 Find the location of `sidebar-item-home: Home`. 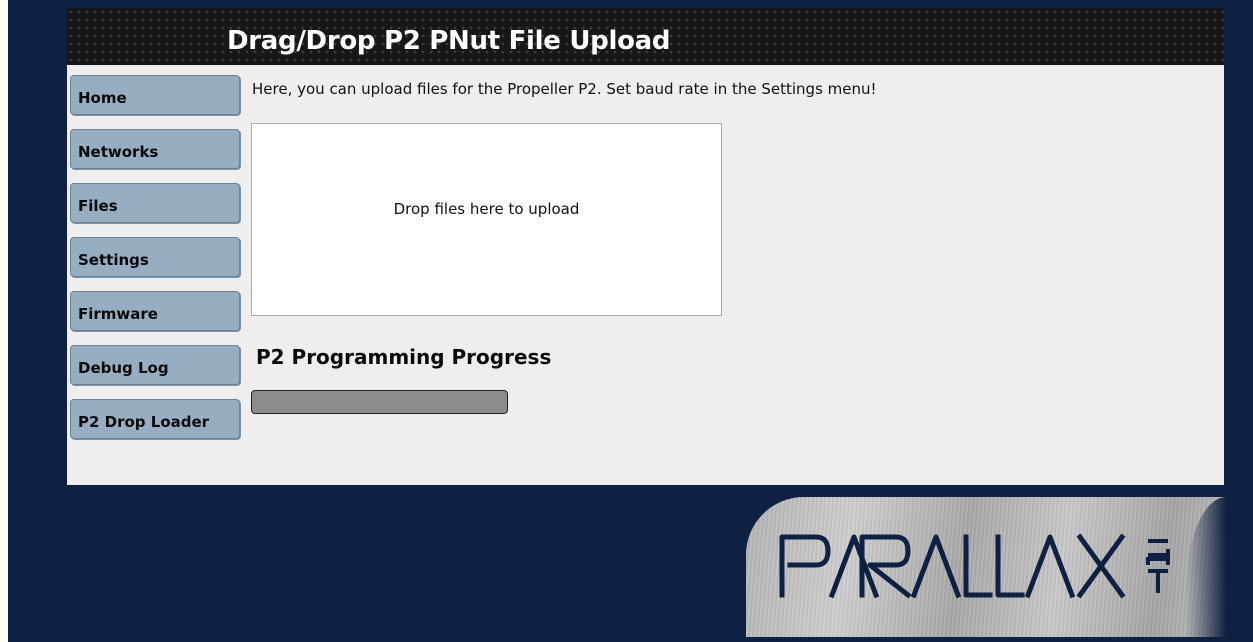

sidebar-item-home: Home is located at coordinates (155, 95).